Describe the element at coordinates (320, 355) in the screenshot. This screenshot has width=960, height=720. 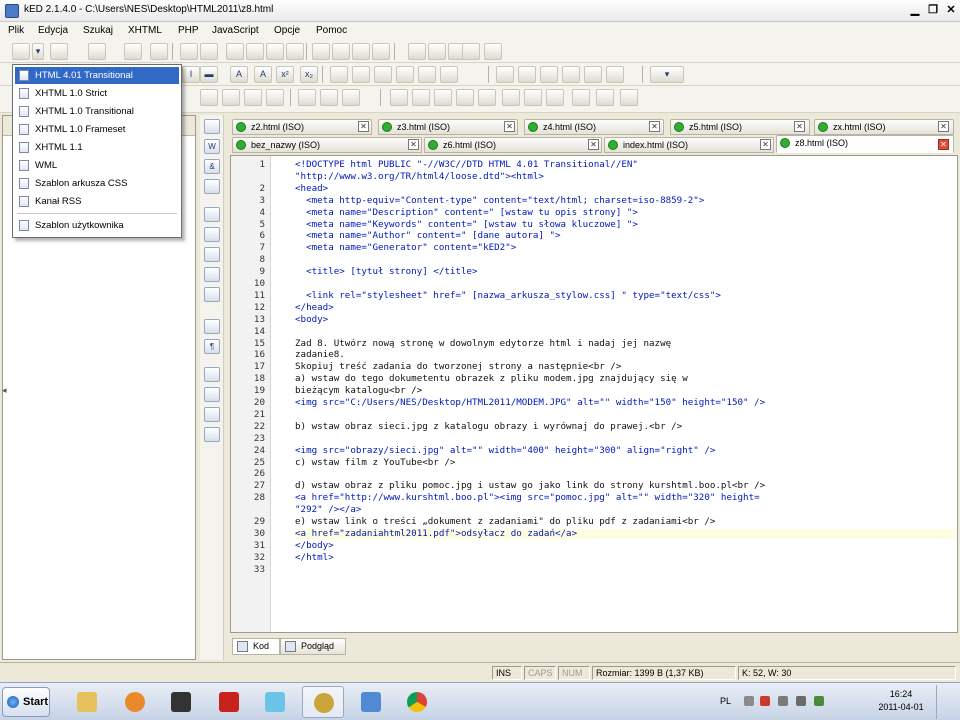
I see `code-line: zadanie8.` at that location.